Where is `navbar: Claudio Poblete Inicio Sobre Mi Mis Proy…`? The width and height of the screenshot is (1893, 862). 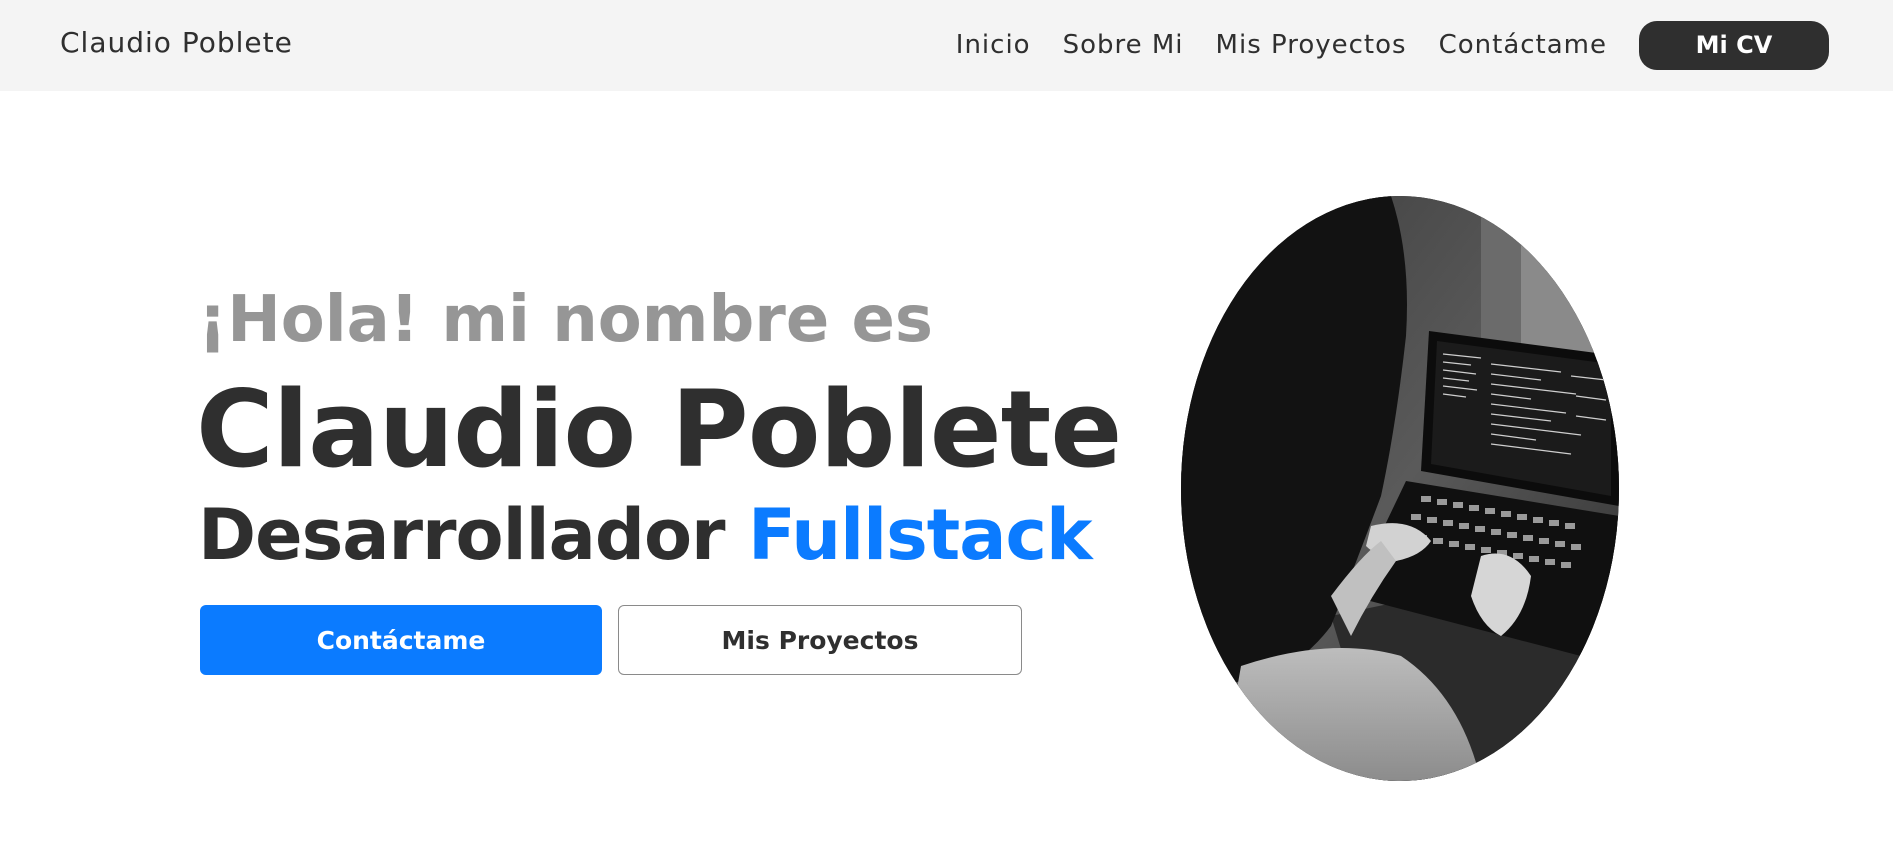
navbar: Claudio Poblete Inicio Sobre Mi Mis Proy… is located at coordinates (946, 45).